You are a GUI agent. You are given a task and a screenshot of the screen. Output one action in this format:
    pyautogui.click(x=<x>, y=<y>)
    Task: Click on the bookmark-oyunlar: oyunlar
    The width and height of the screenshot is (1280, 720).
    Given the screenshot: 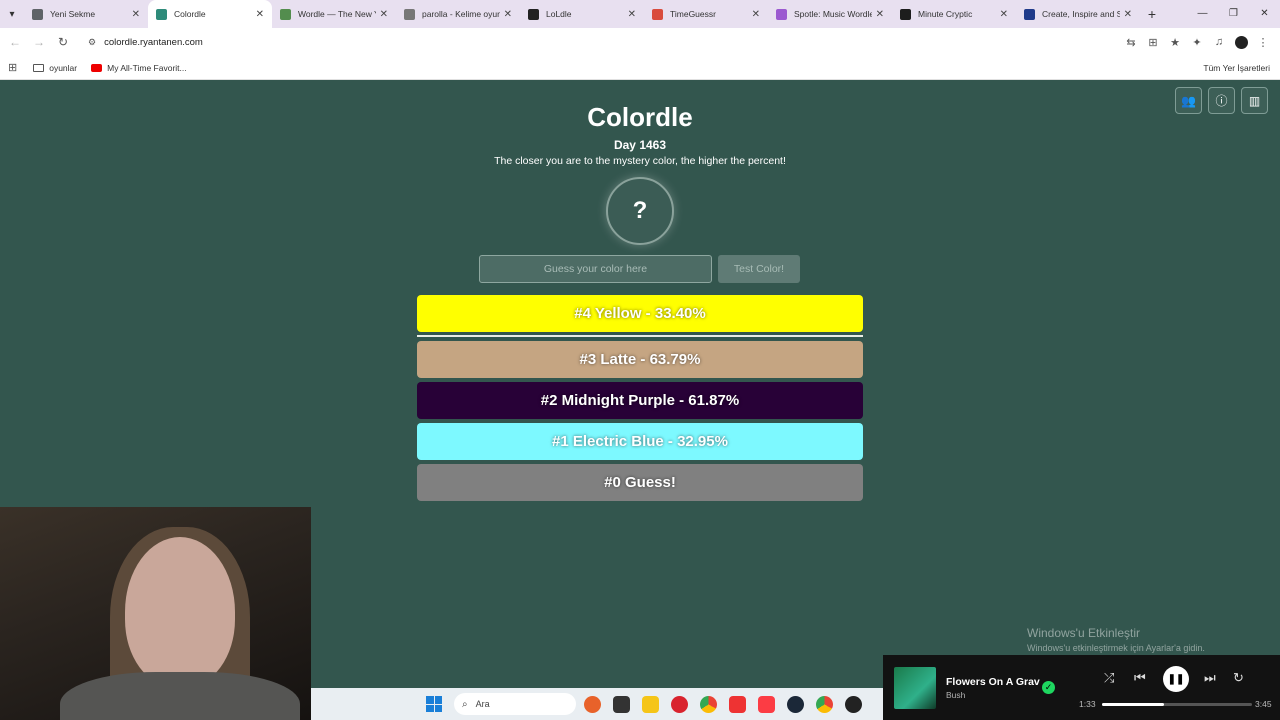 What is the action you would take?
    pyautogui.click(x=55, y=68)
    